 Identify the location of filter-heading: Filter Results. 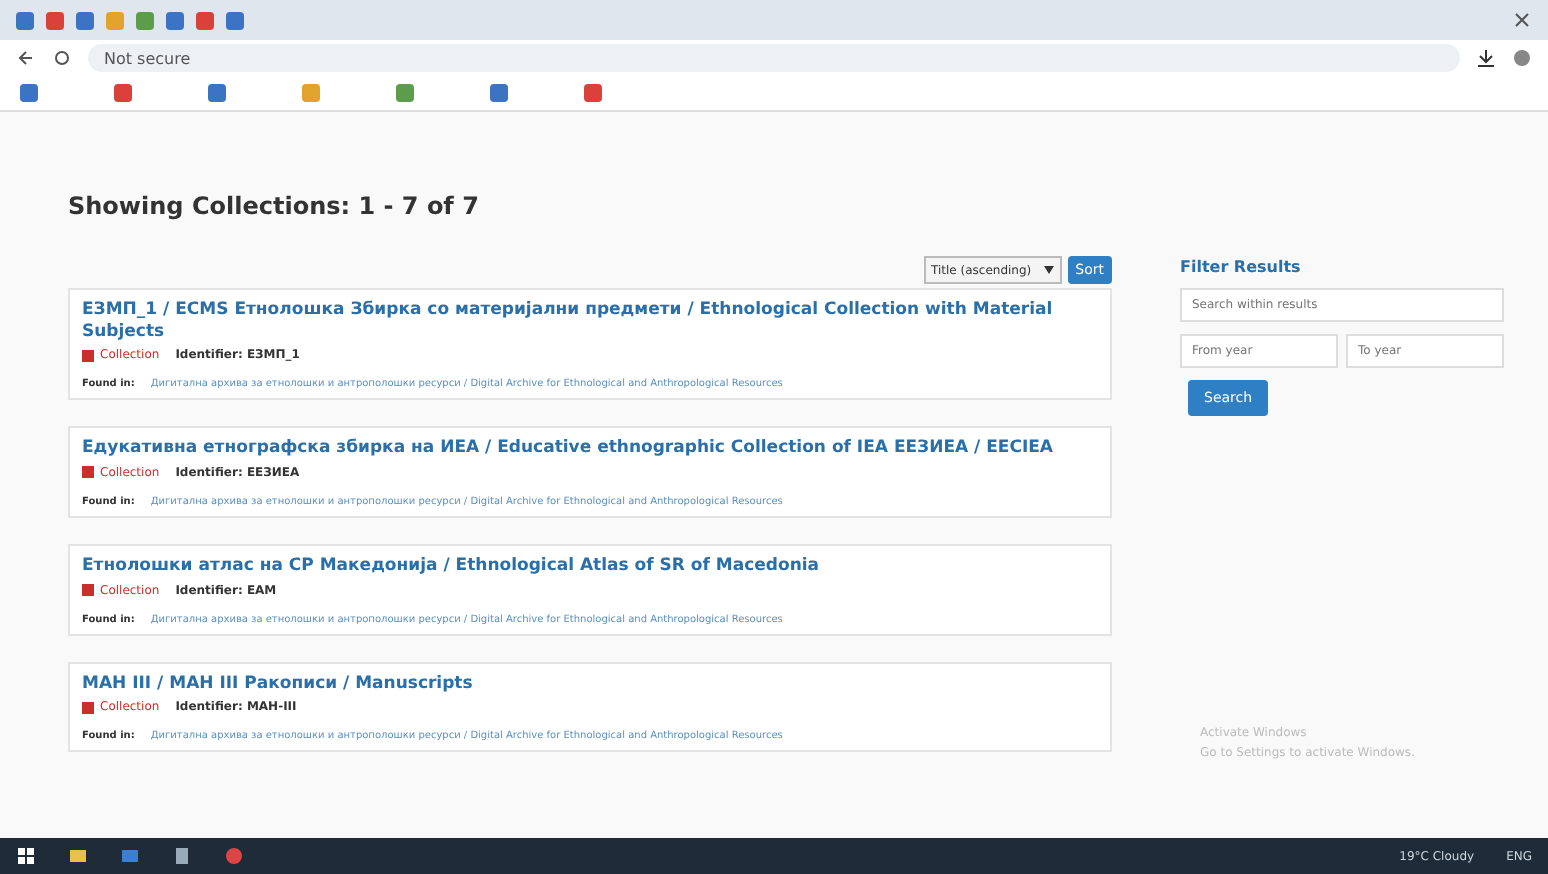
(1241, 267).